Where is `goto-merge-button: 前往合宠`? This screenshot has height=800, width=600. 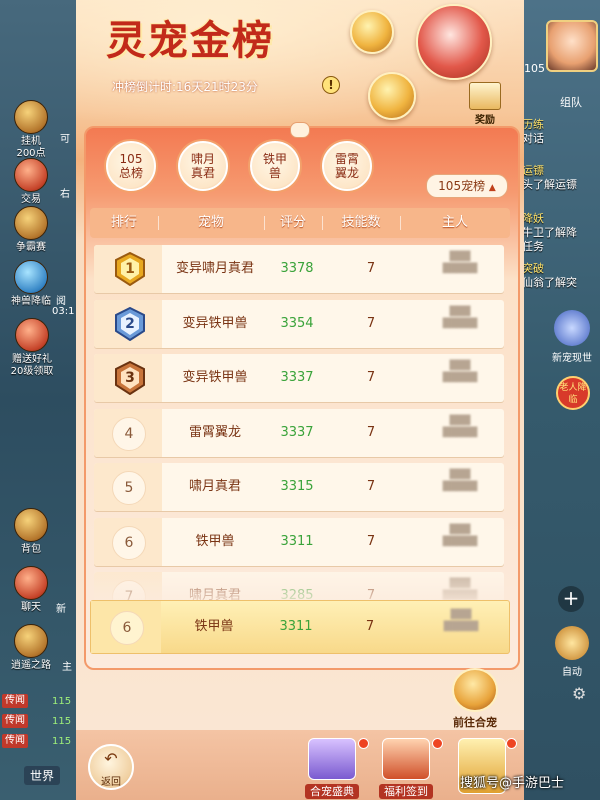 goto-merge-button: 前往合宠 is located at coordinates (475, 698).